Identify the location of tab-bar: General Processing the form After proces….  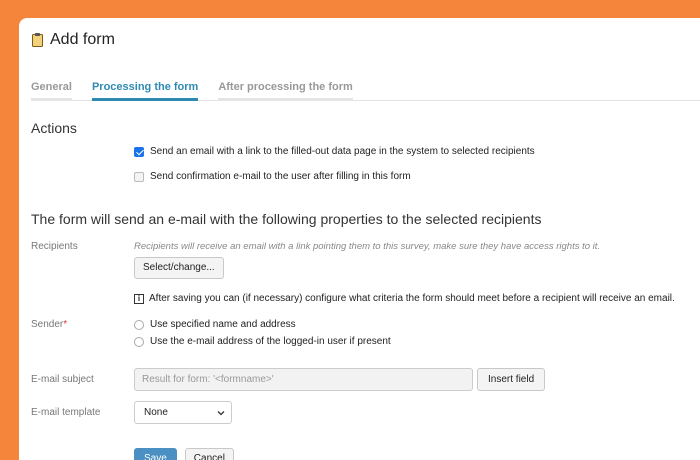
(365, 84).